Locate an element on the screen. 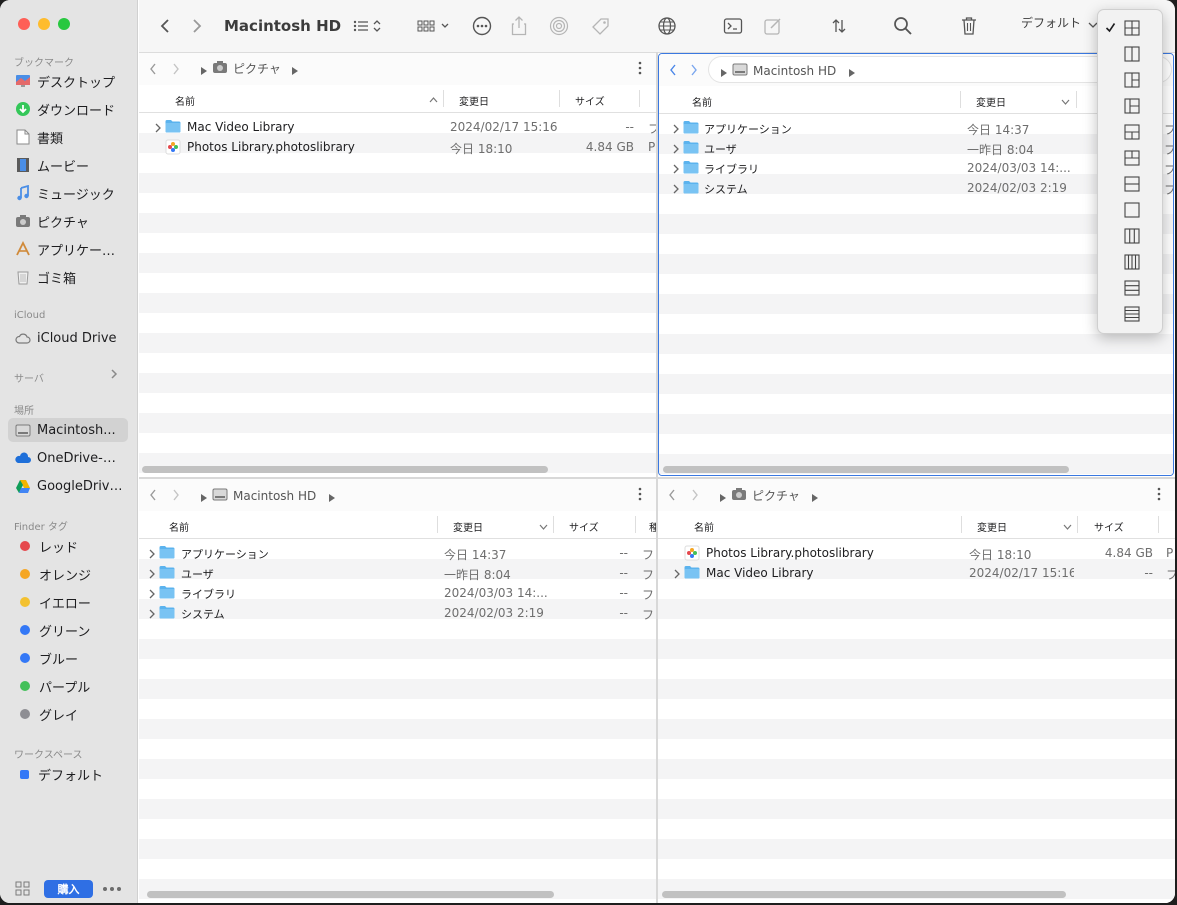 The width and height of the screenshot is (1177, 905). buy-button: 購入 is located at coordinates (68, 889).